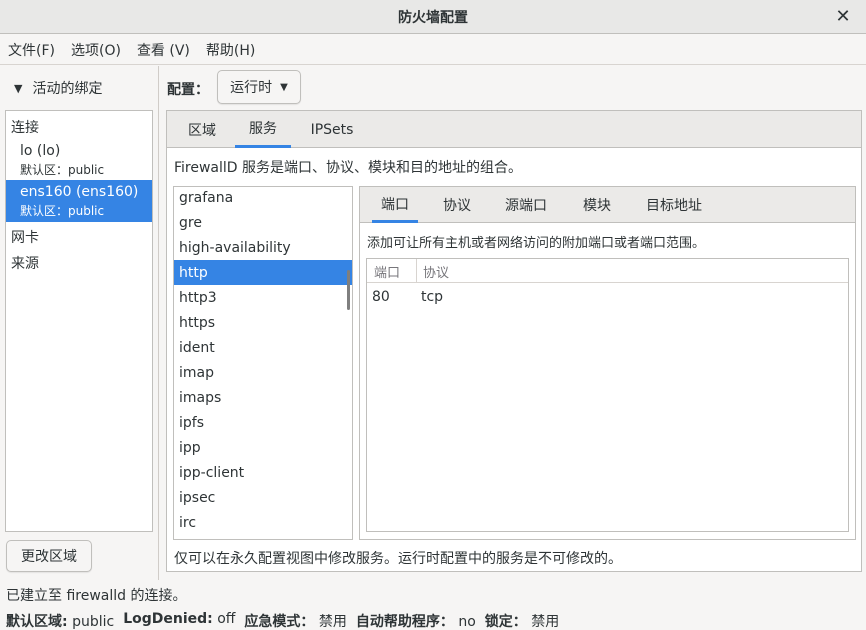  What do you see at coordinates (381, 297) in the screenshot?
I see `port-cell: 80` at bounding box center [381, 297].